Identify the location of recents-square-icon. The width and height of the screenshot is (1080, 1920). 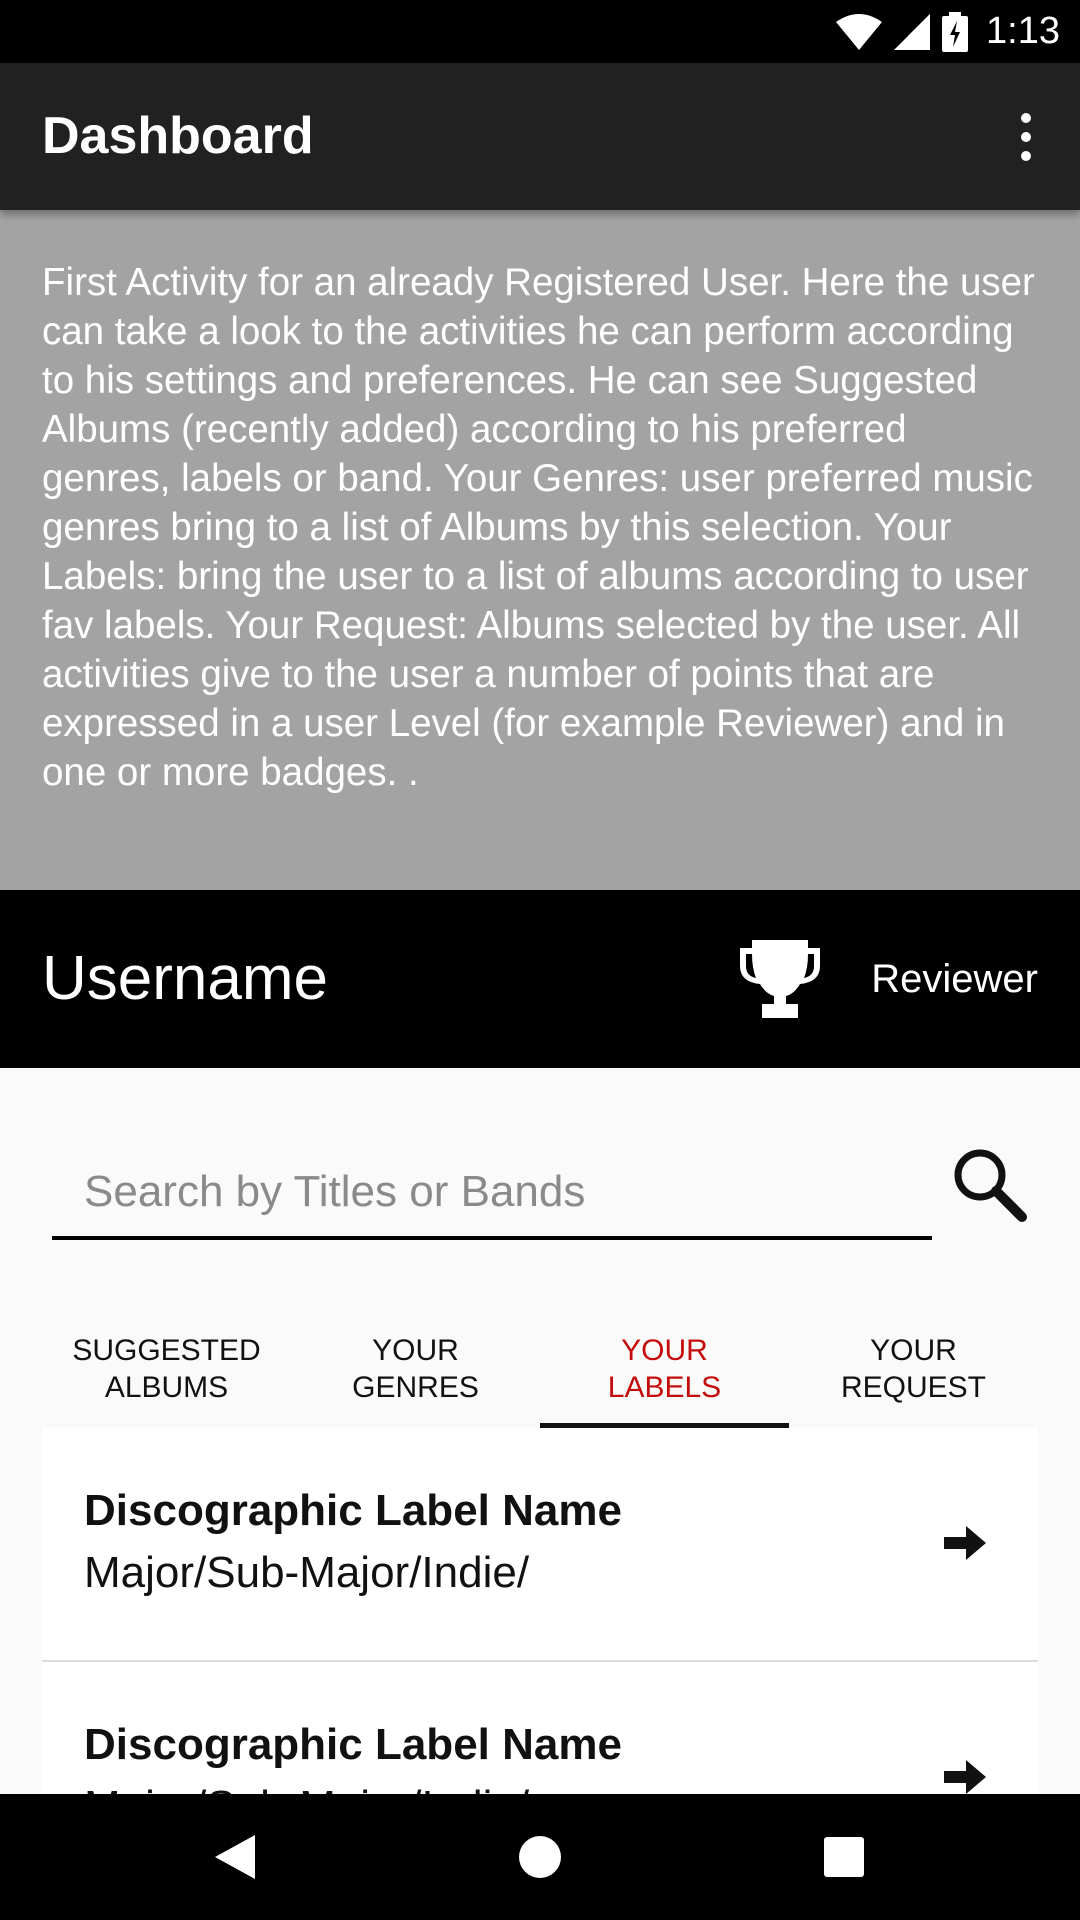
(844, 1857).